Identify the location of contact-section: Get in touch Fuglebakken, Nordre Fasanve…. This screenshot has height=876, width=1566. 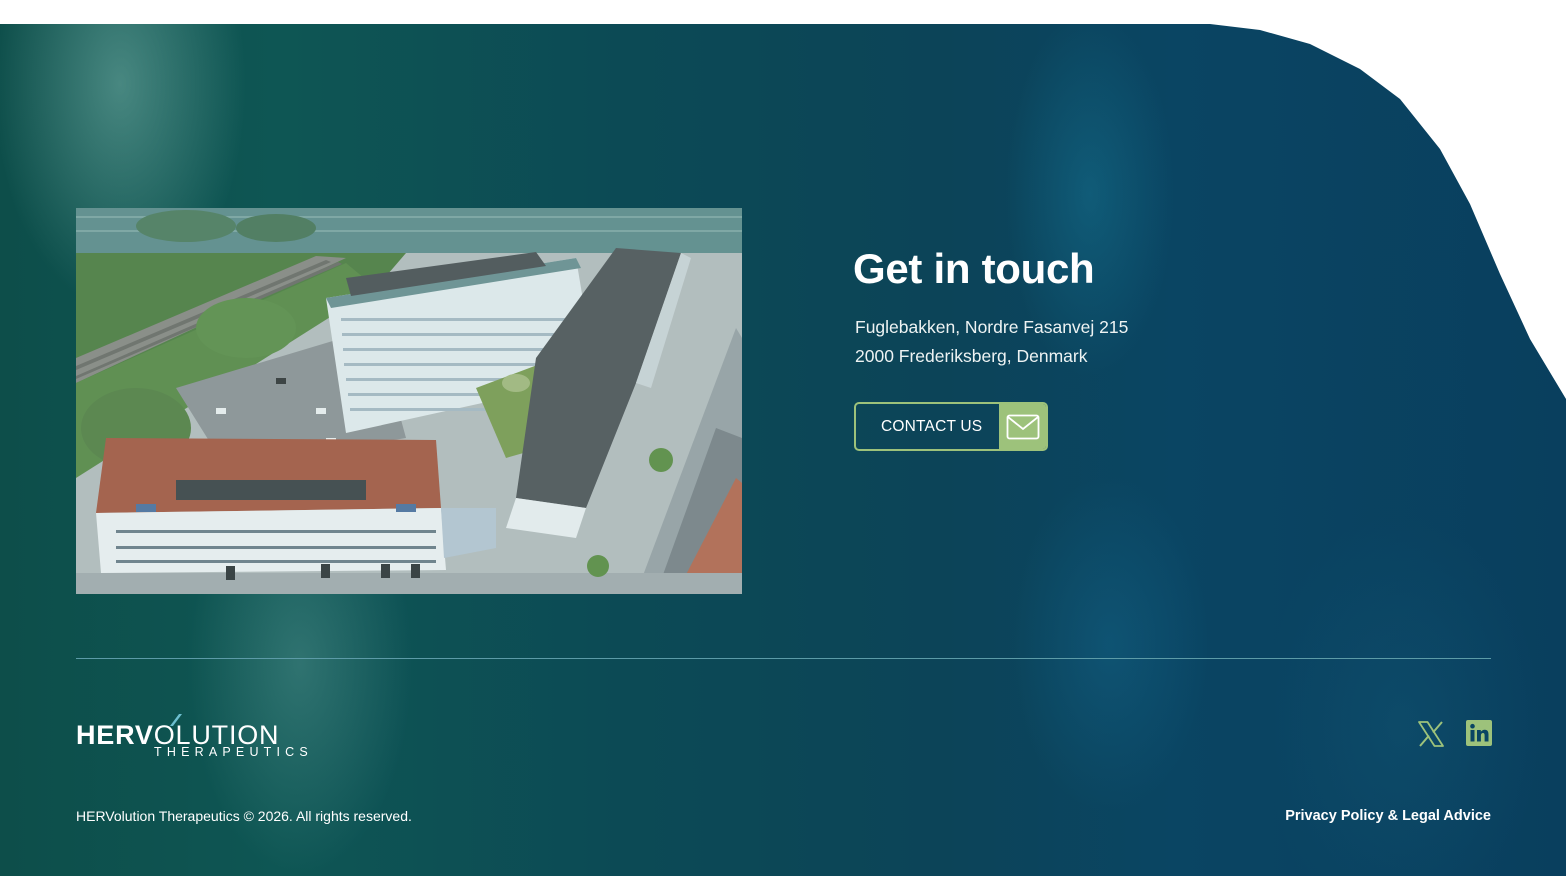
(1113, 347).